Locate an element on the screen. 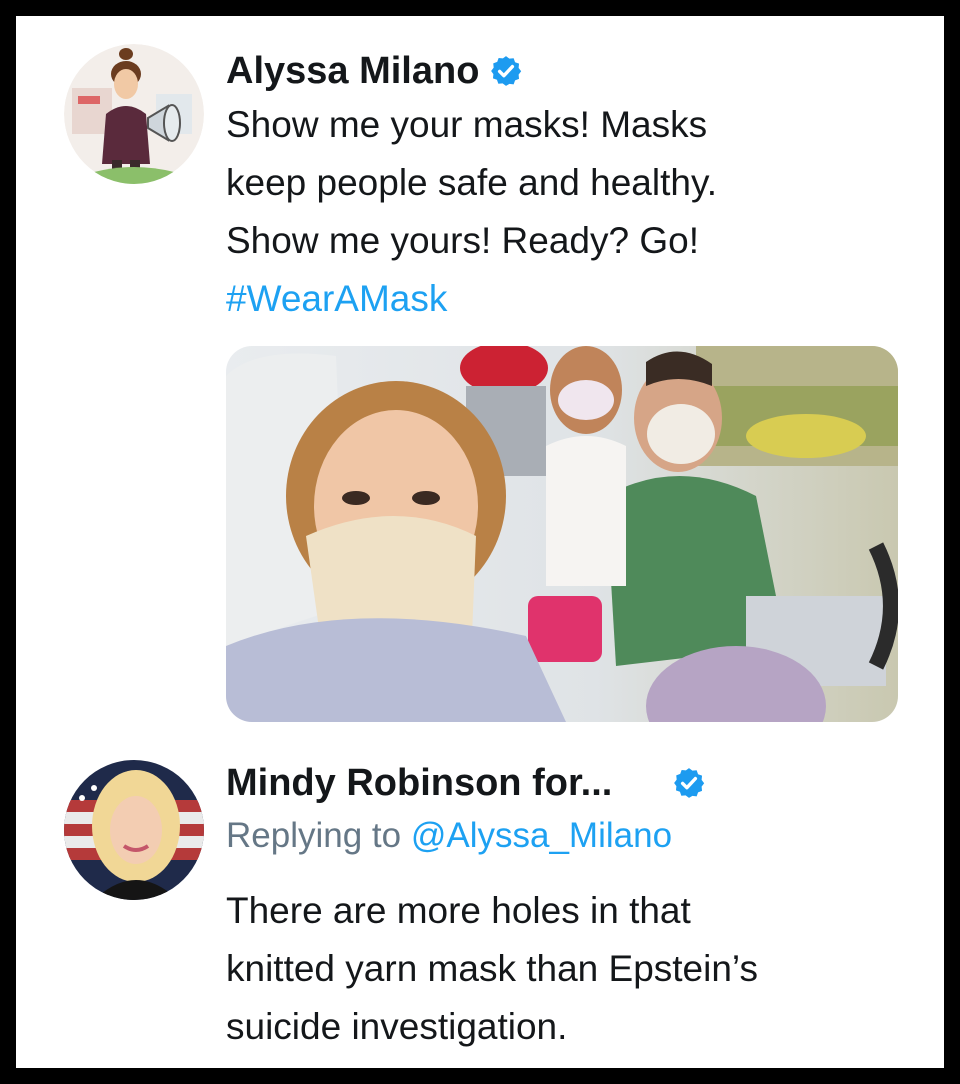 Image resolution: width=960 pixels, height=1084 pixels. woman-portrait-flag-icon is located at coordinates (134, 830).